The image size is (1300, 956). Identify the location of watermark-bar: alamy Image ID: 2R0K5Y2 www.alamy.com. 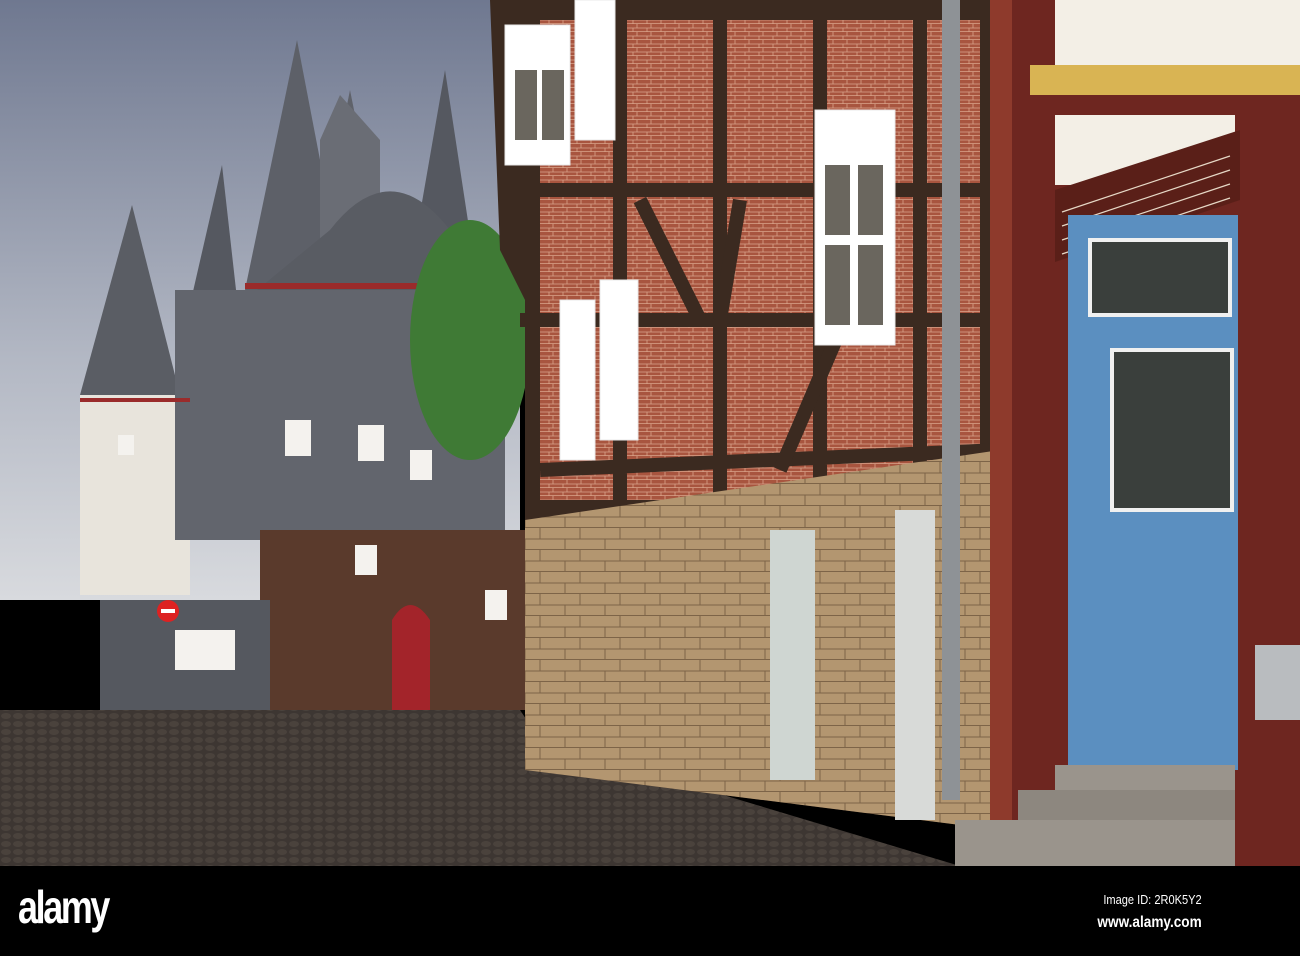
(650, 911).